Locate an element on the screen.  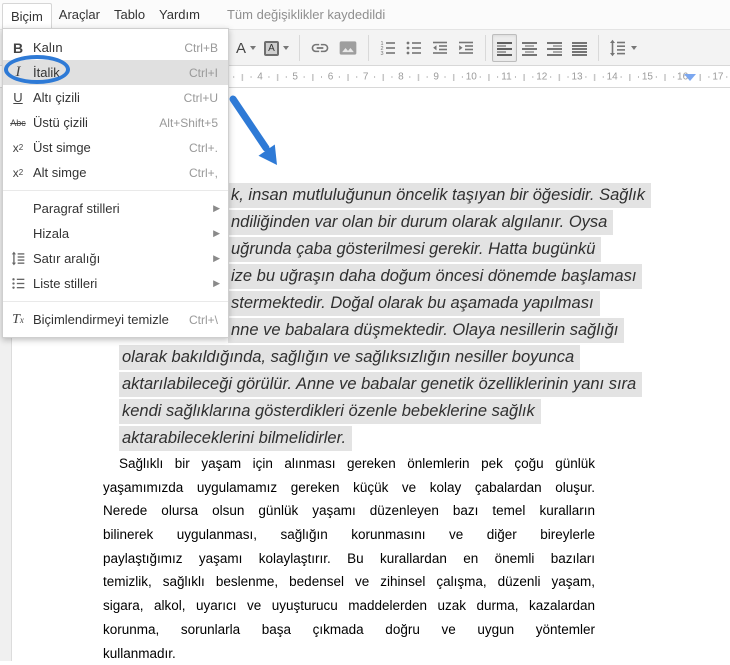
numbered-list-button: 123 is located at coordinates (388, 48).